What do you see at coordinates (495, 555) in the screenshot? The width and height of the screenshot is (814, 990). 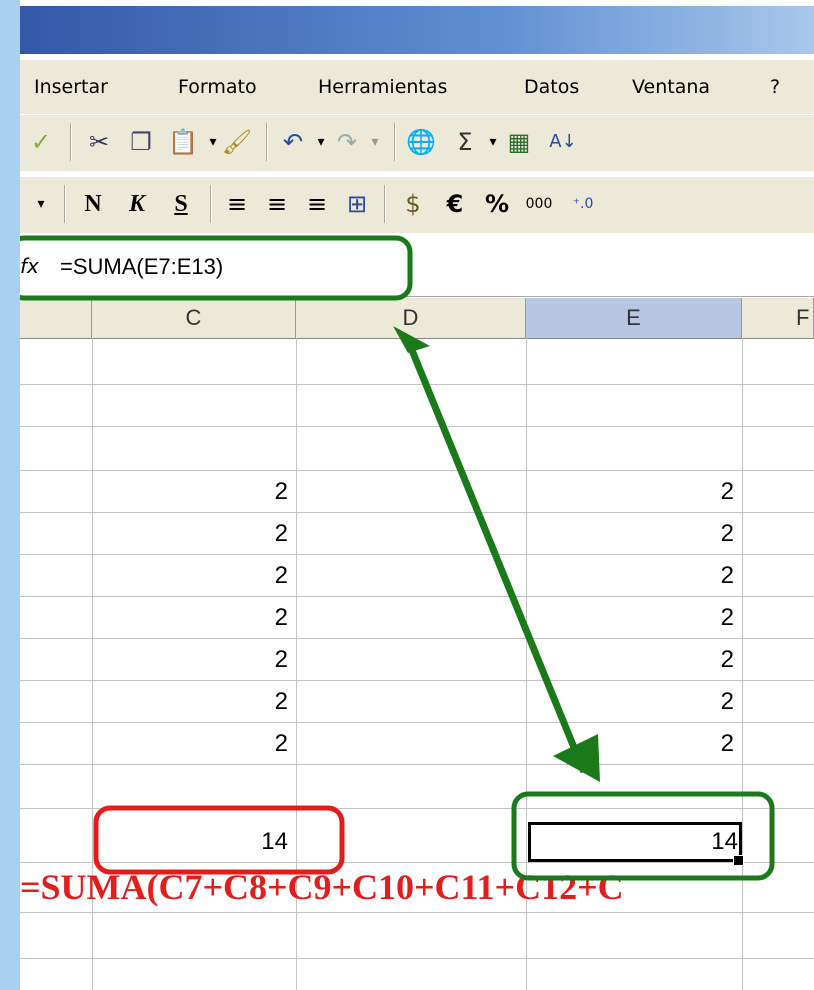 I see `green-arrow-shaft` at bounding box center [495, 555].